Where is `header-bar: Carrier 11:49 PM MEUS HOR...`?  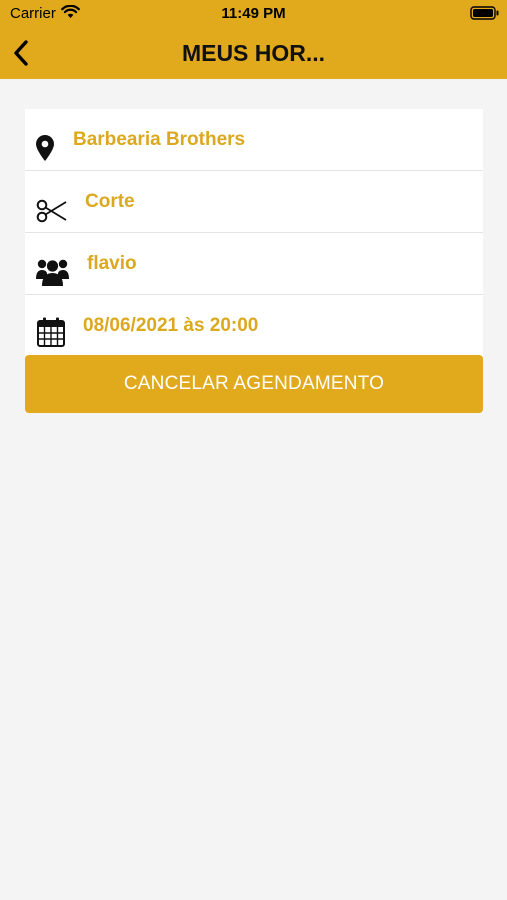 header-bar: Carrier 11:49 PM MEUS HOR... is located at coordinates (253, 39).